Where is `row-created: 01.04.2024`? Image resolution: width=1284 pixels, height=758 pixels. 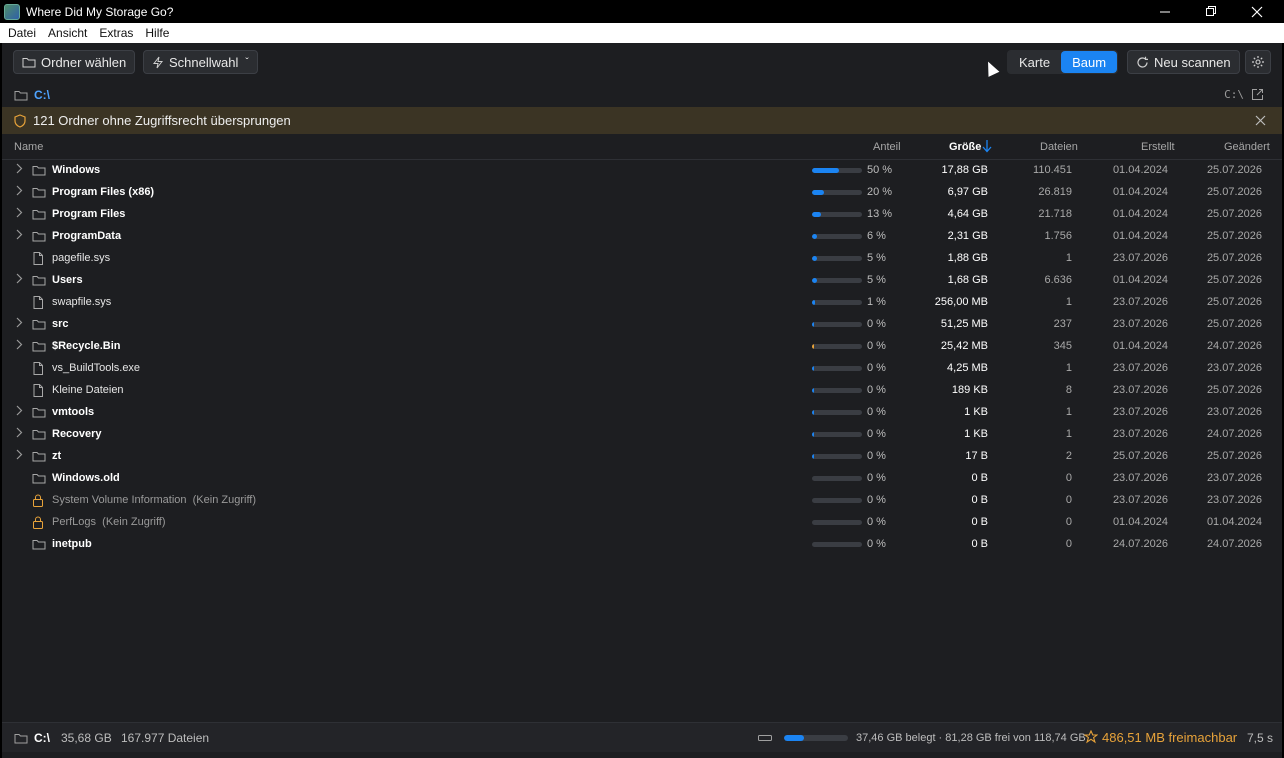 row-created: 01.04.2024 is located at coordinates (1140, 170).